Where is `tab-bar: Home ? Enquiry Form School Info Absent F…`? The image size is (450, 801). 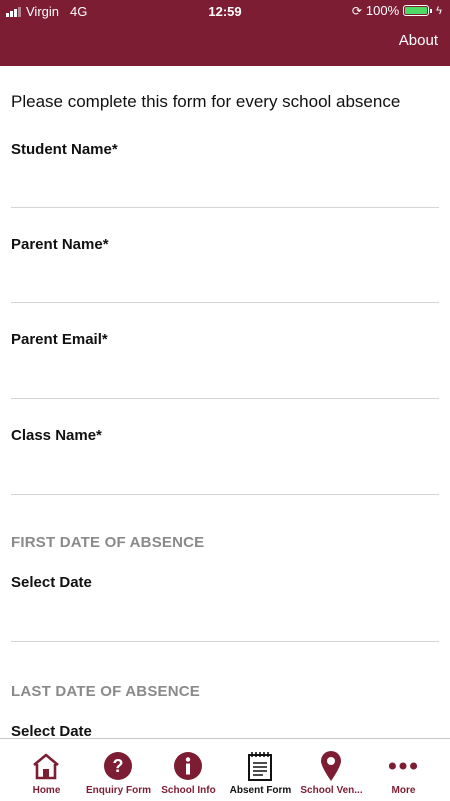 tab-bar: Home ? Enquiry Form School Info Absent F… is located at coordinates (225, 769).